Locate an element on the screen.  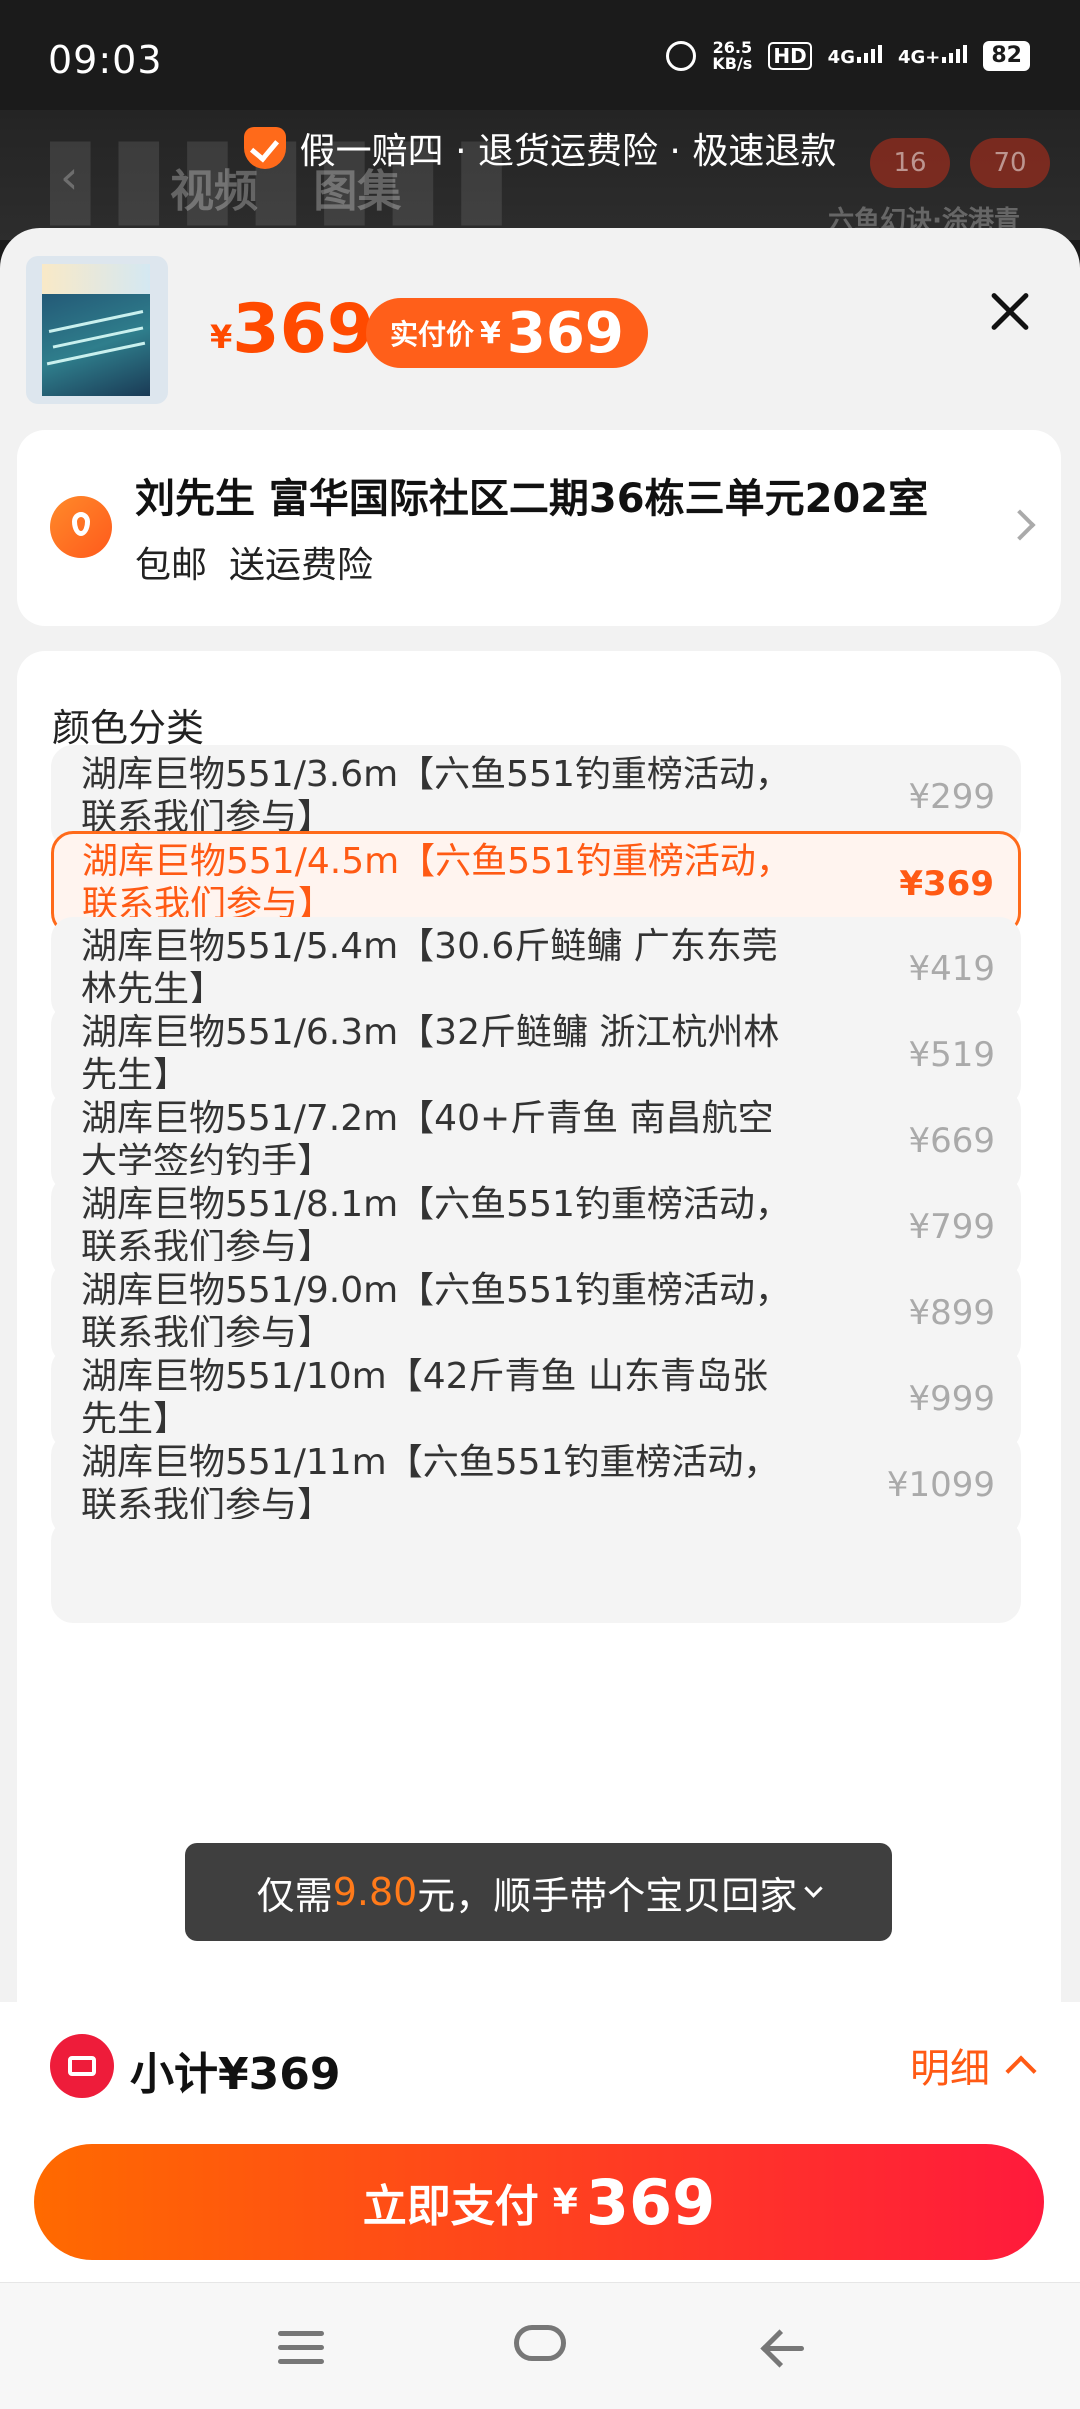
detail-label: 明细 is located at coordinates (950, 2069).